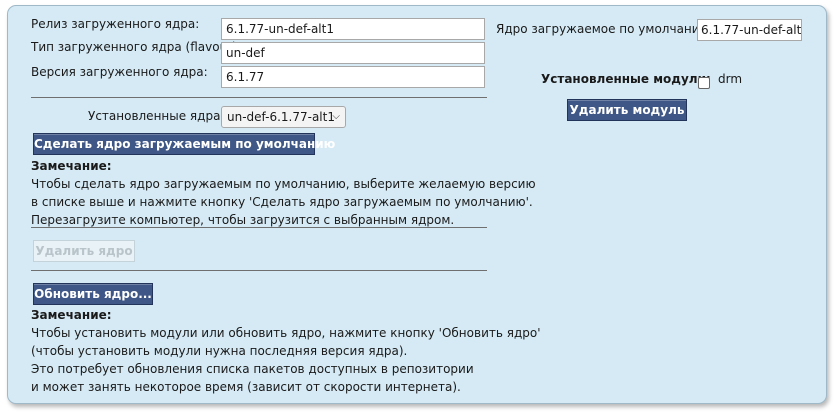 Image resolution: width=835 pixels, height=413 pixels. Describe the element at coordinates (156, 116) in the screenshot. I see `installed-kernels-label: Установленные ядра:` at that location.